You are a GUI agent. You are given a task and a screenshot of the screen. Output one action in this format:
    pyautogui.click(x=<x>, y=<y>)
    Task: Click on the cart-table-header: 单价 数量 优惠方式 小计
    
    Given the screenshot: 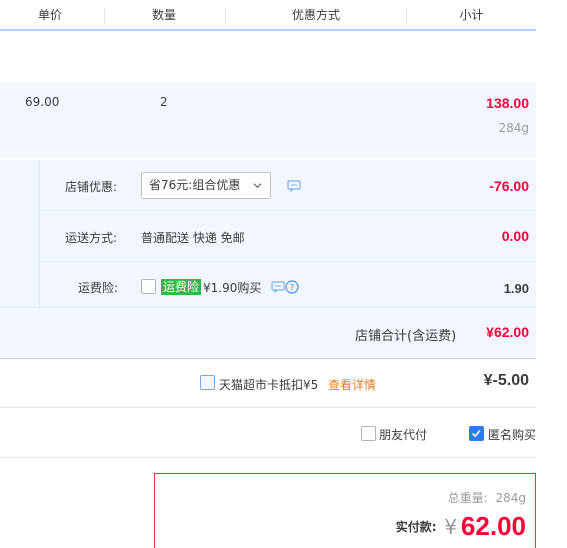 What is the action you would take?
    pyautogui.click(x=268, y=15)
    